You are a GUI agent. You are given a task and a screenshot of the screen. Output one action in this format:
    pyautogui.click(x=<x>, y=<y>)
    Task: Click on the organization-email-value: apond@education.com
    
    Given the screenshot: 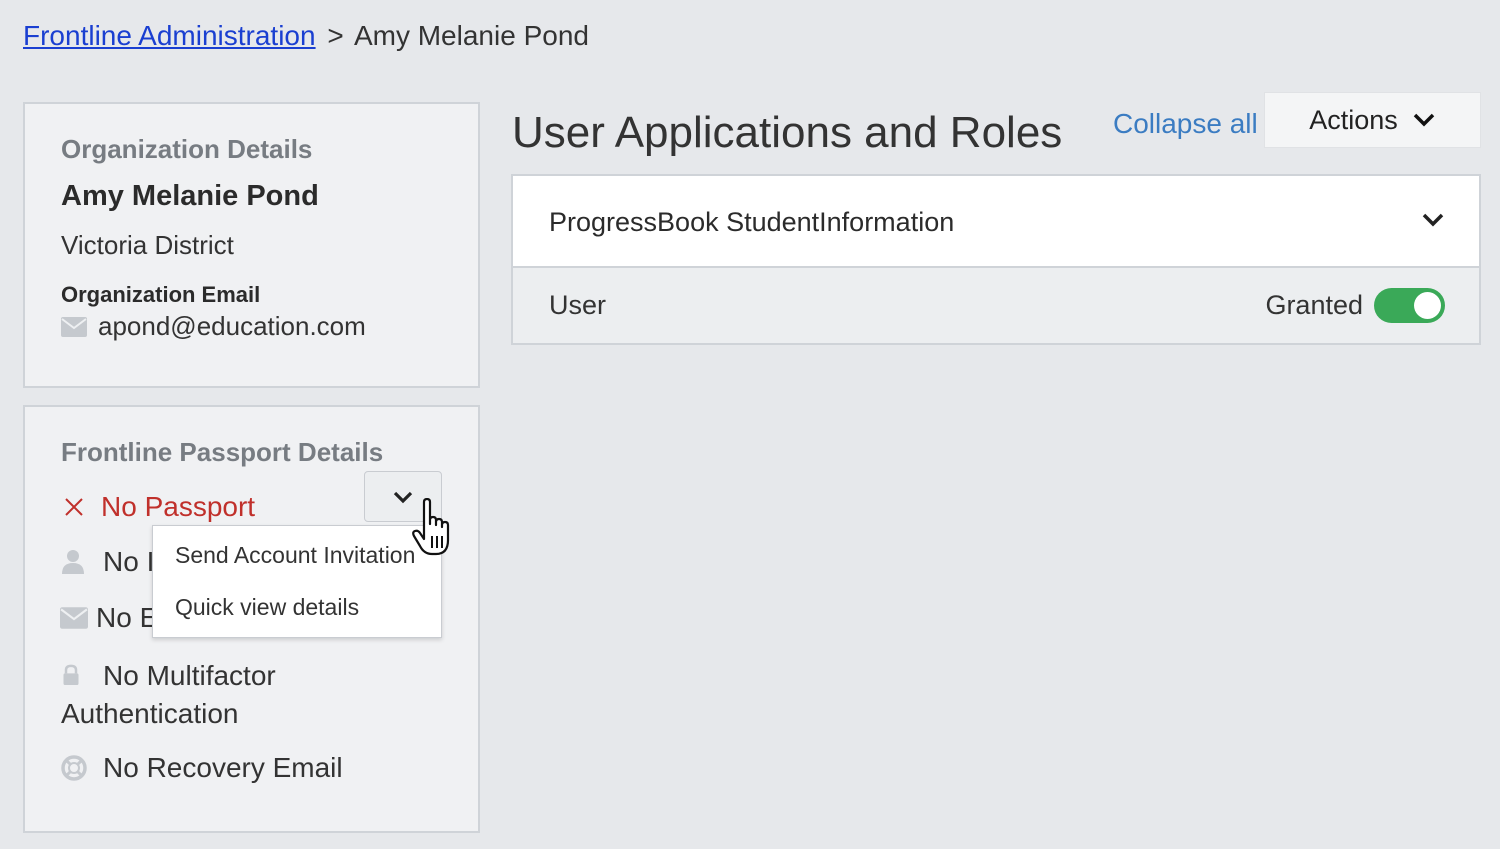 What is the action you would take?
    pyautogui.click(x=232, y=326)
    